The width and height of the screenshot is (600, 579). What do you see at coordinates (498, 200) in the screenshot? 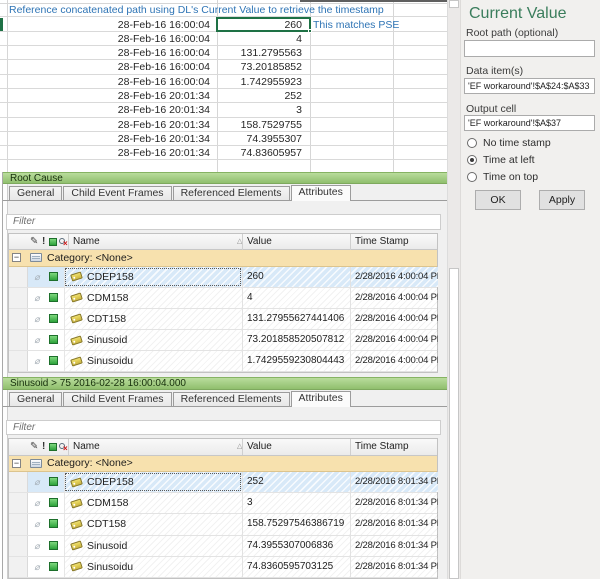
I see `ok-button: OK` at bounding box center [498, 200].